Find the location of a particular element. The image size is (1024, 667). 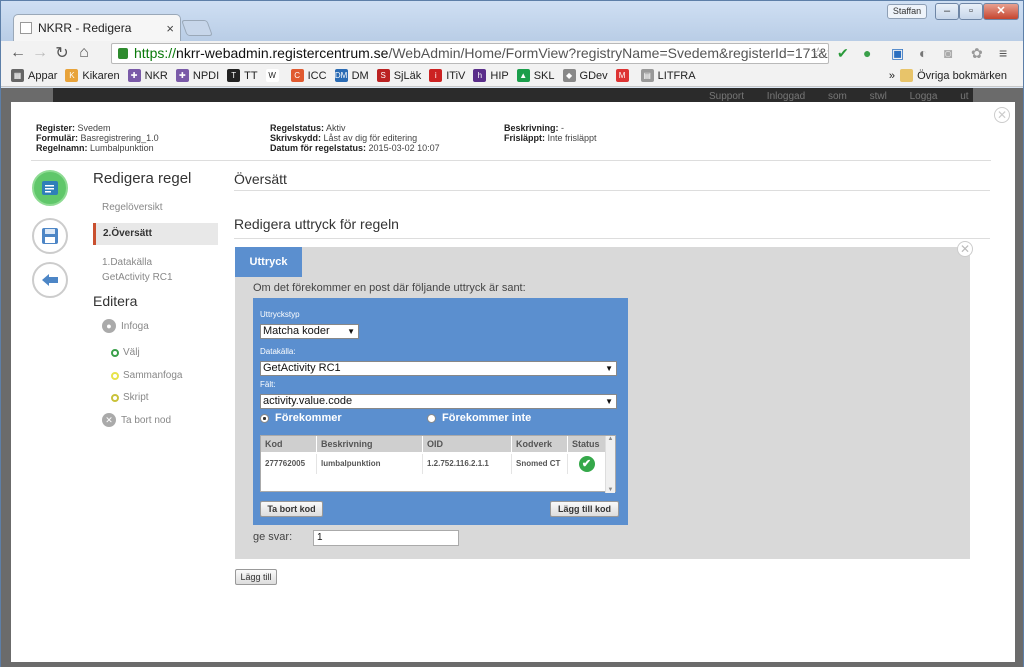

bookmark-item-13: M is located at coordinates (624, 75).